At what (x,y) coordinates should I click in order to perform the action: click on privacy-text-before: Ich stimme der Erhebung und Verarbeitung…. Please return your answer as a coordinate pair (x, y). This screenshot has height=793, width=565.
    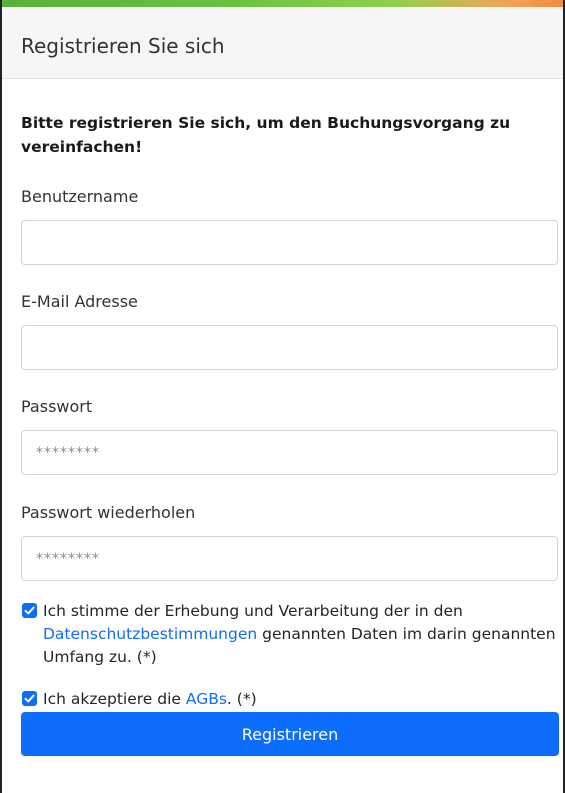
    Looking at the image, I should click on (253, 611).